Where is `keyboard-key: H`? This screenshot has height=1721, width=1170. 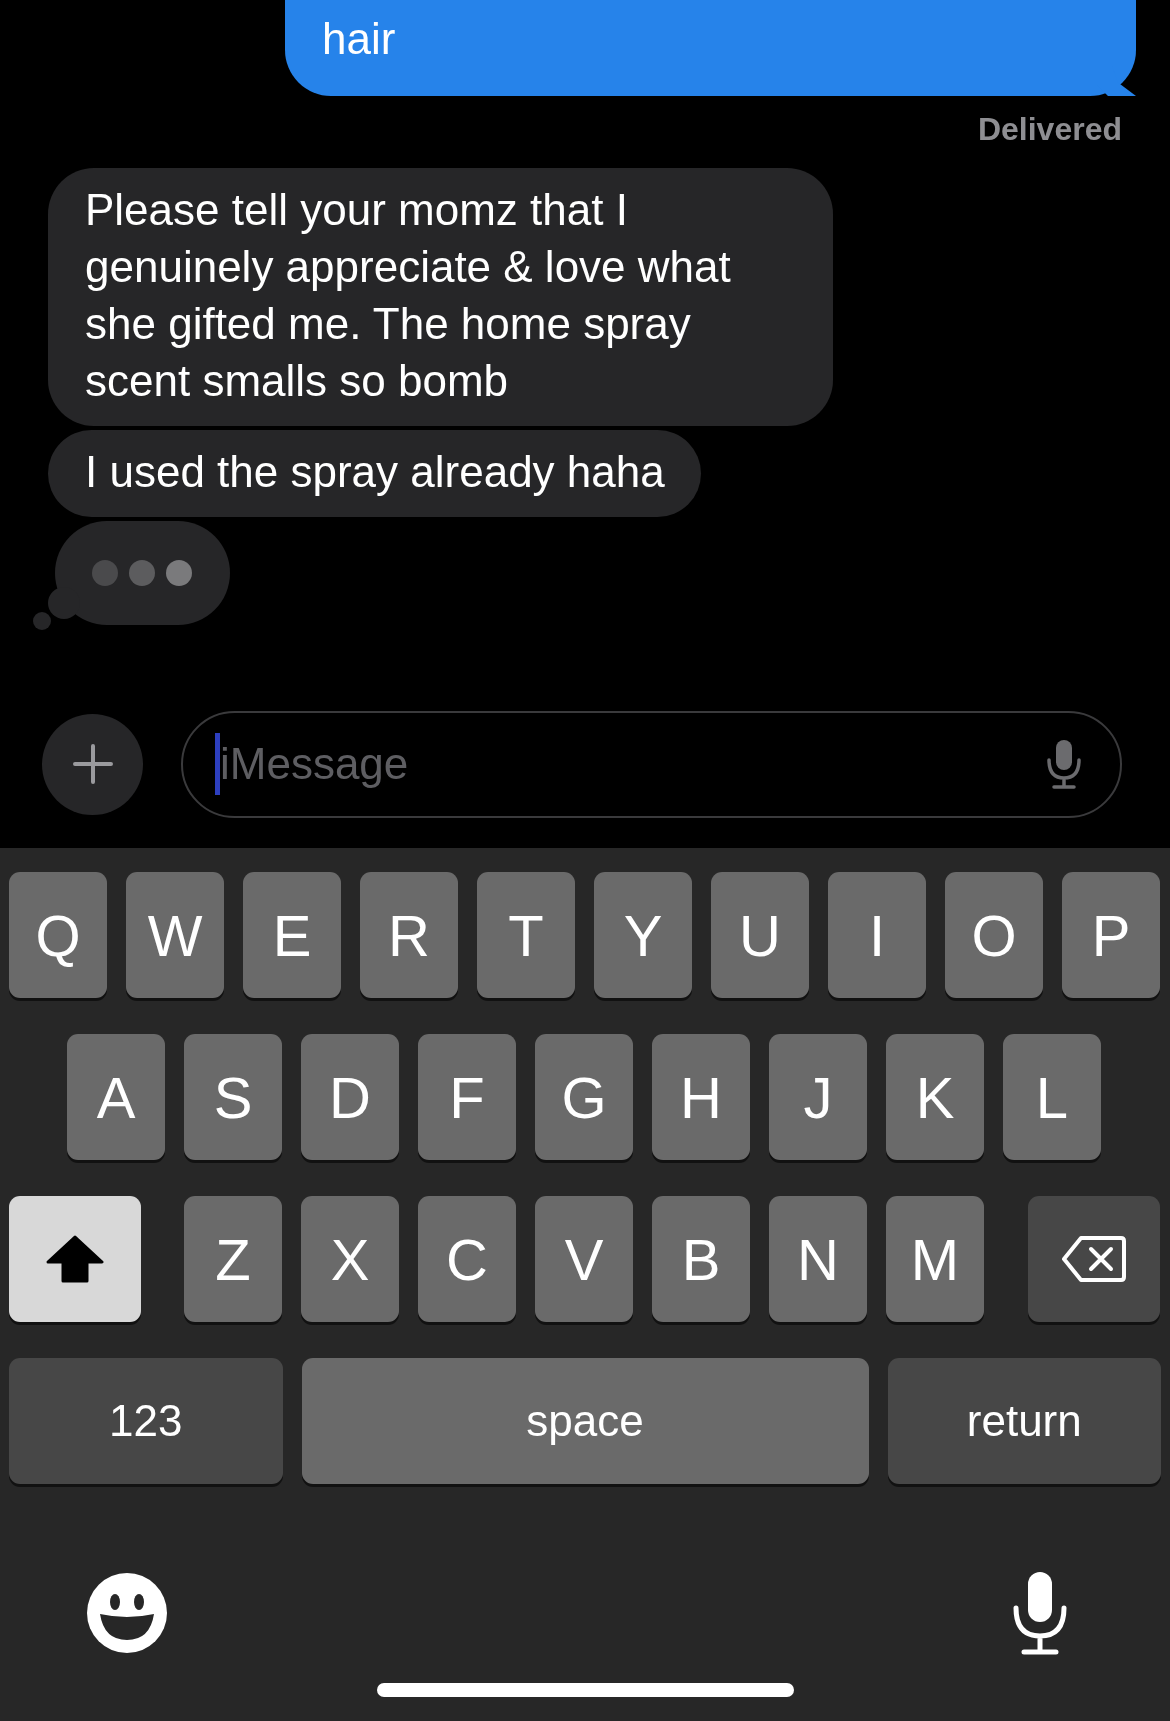
keyboard-key: H is located at coordinates (701, 1097).